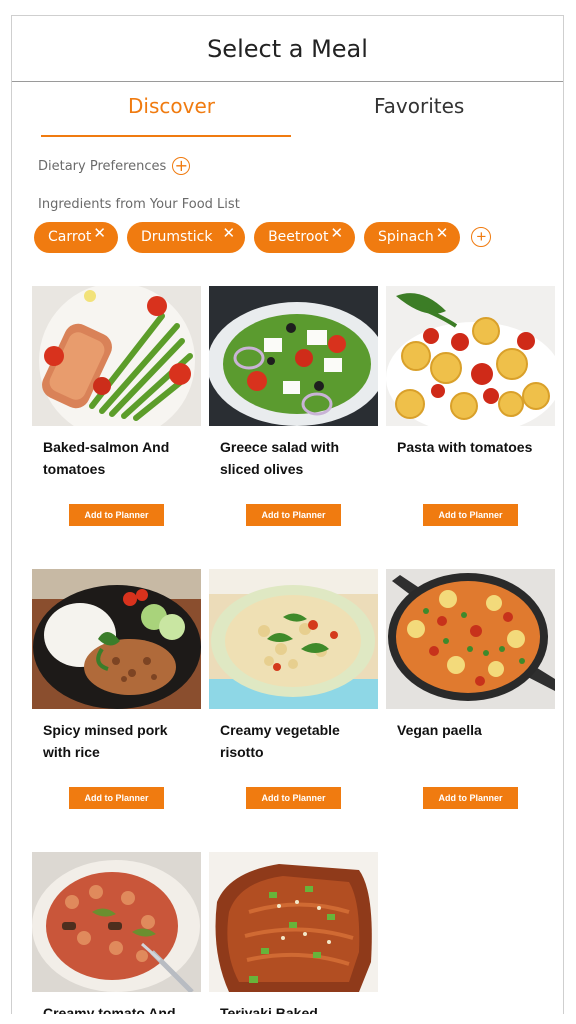  Describe the element at coordinates (70, 236) in the screenshot. I see `chip-label: Carrot` at that location.